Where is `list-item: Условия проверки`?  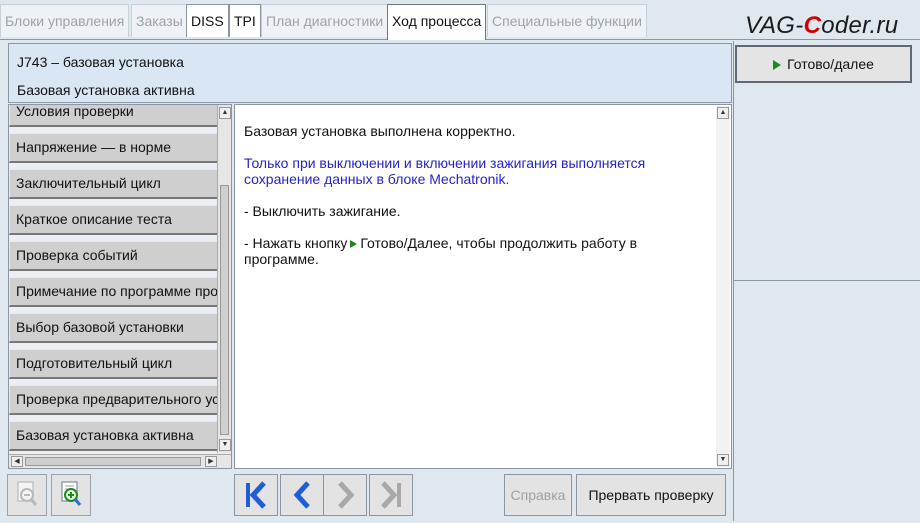 list-item: Условия проверки is located at coordinates (114, 116).